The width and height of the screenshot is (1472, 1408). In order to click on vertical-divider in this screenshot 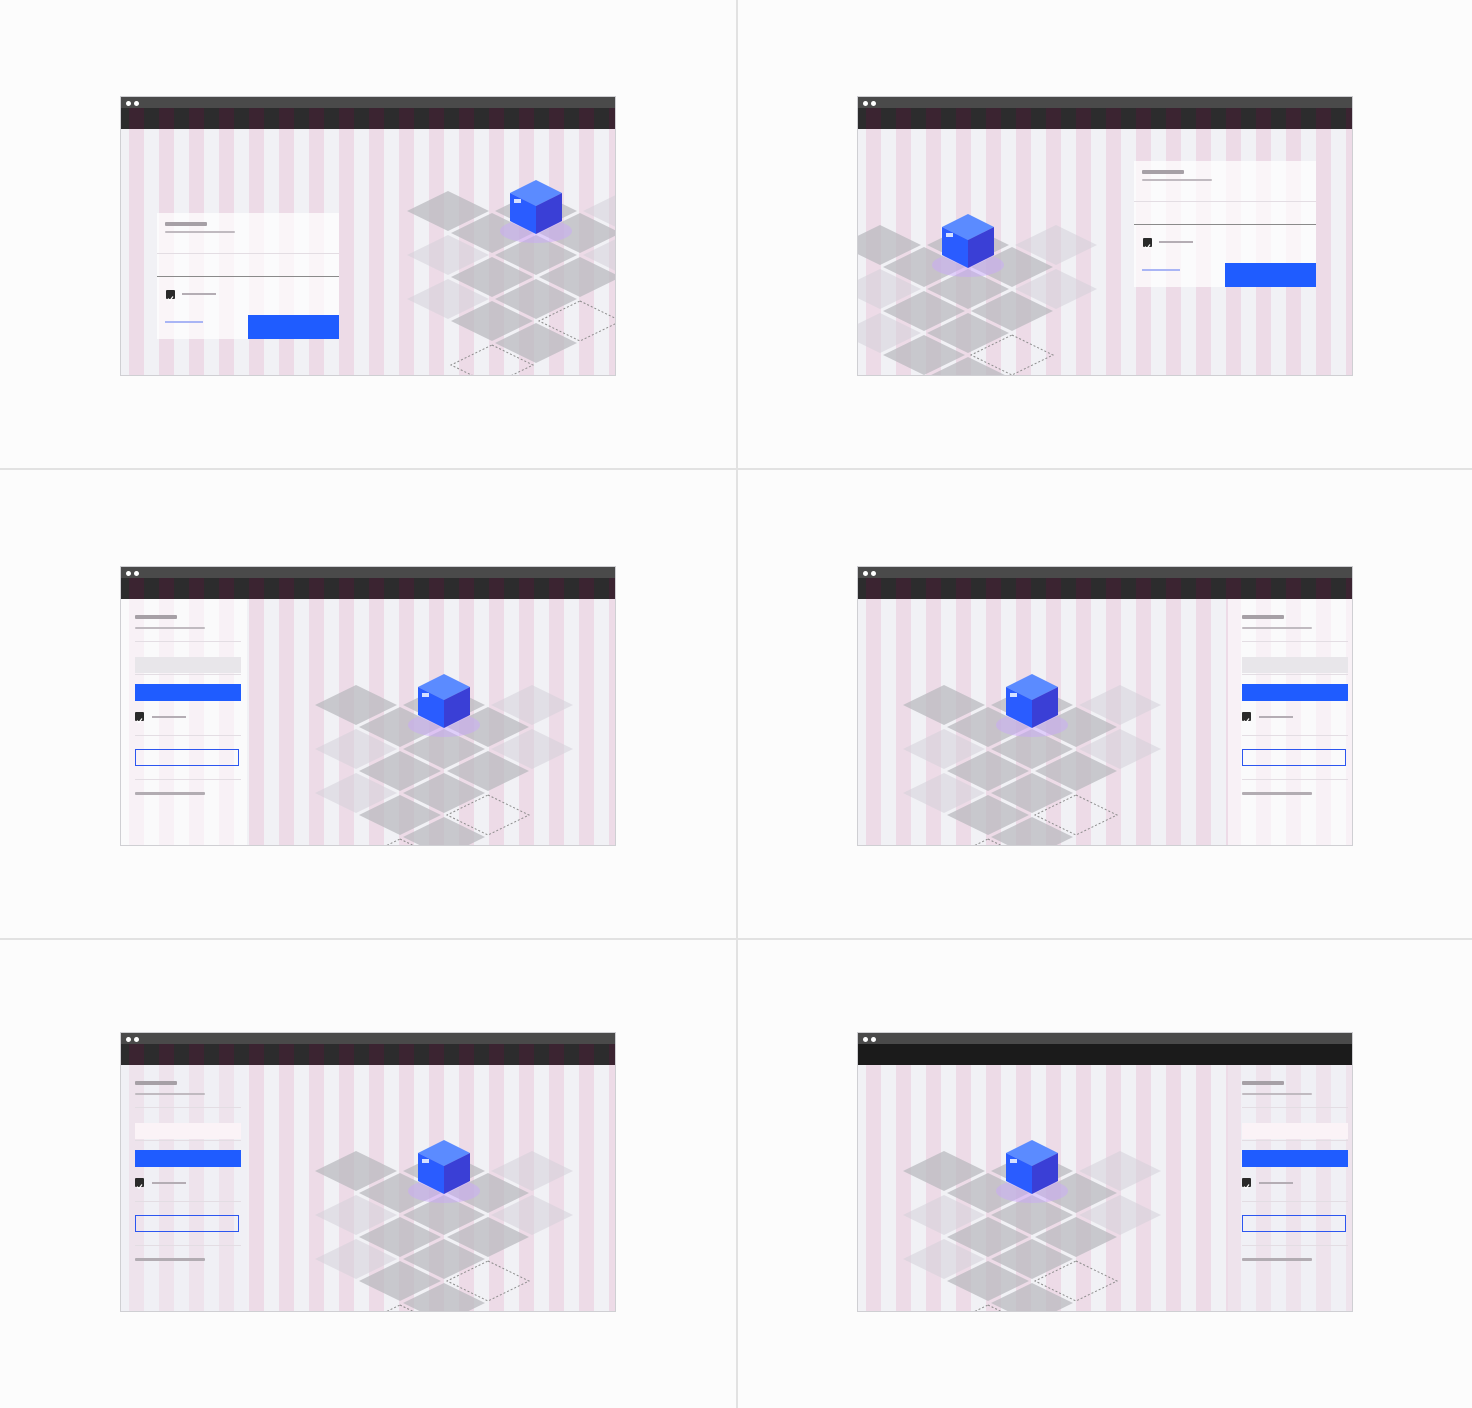, I will do `click(737, 704)`.